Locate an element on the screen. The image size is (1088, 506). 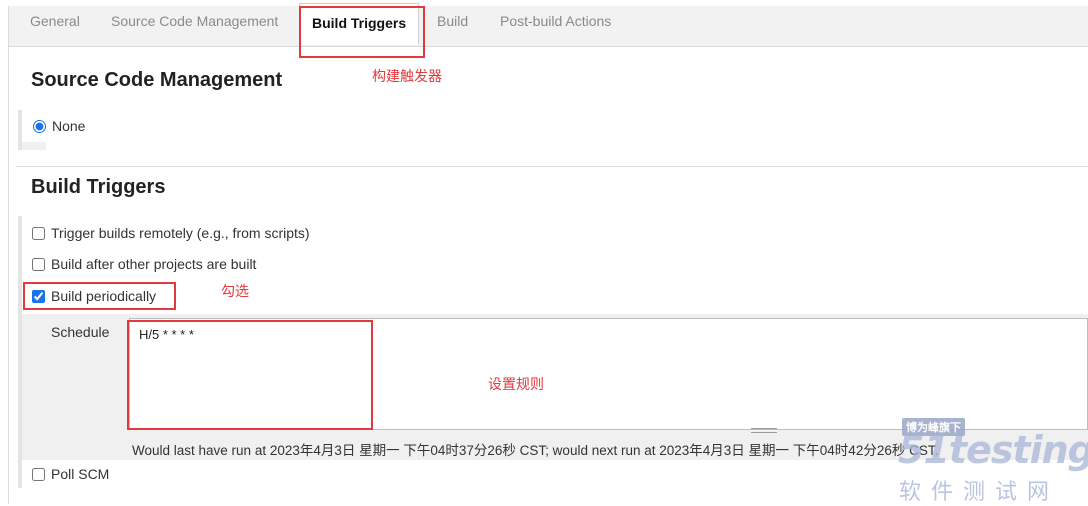
poll-scm-option: Poll SCM is located at coordinates (70, 474).